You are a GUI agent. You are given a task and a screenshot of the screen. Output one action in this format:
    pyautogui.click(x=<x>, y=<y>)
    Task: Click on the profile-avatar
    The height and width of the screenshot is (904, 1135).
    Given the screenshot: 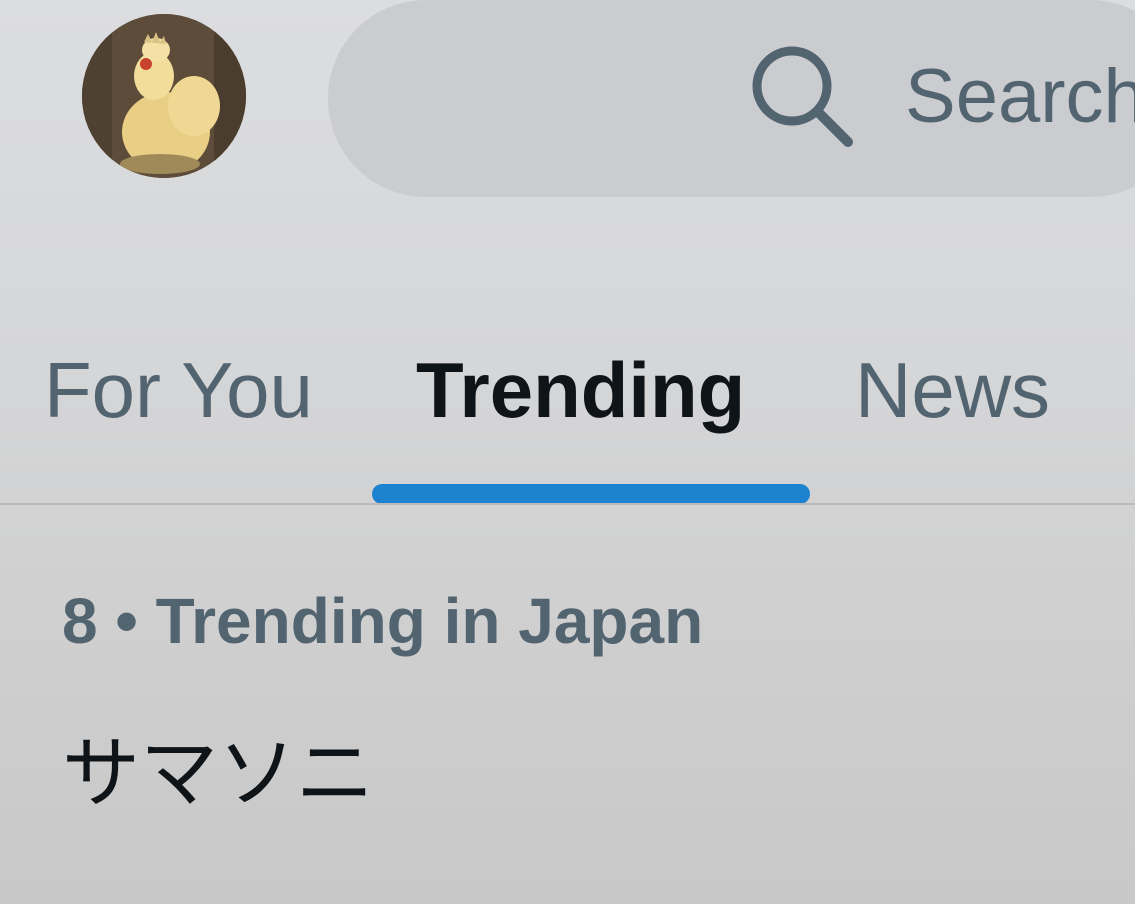 What is the action you would take?
    pyautogui.click(x=164, y=96)
    